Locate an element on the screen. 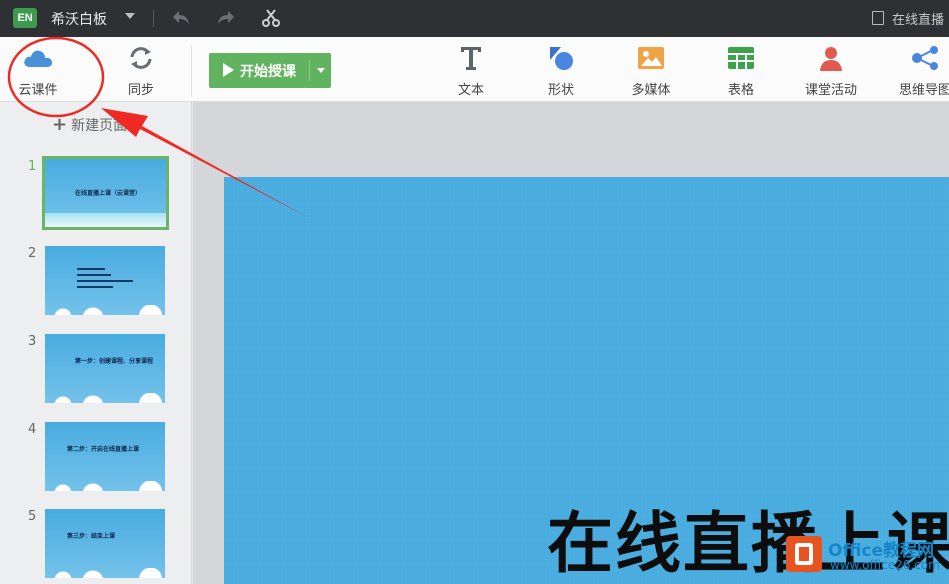  cloud-icon is located at coordinates (38, 58).